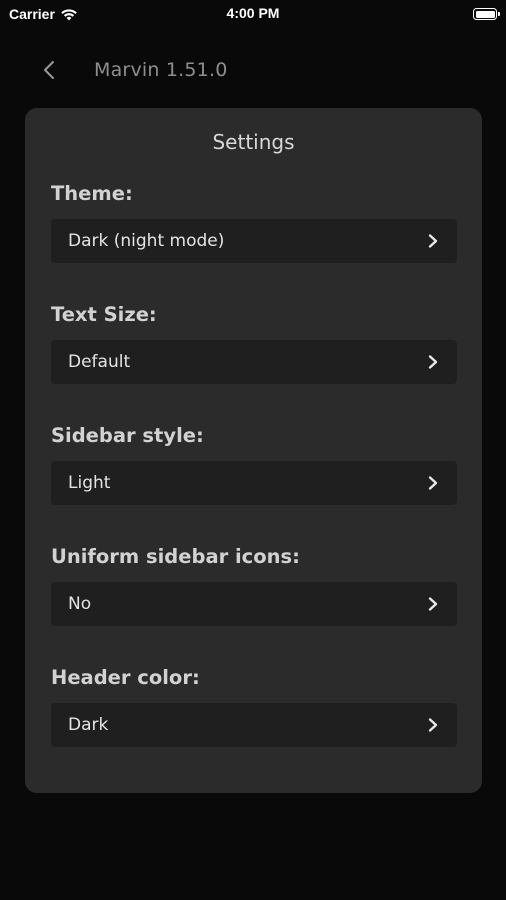 The image size is (506, 900). Describe the element at coordinates (254, 241) in the screenshot. I see `theme-select: Dark (night mode)` at that location.